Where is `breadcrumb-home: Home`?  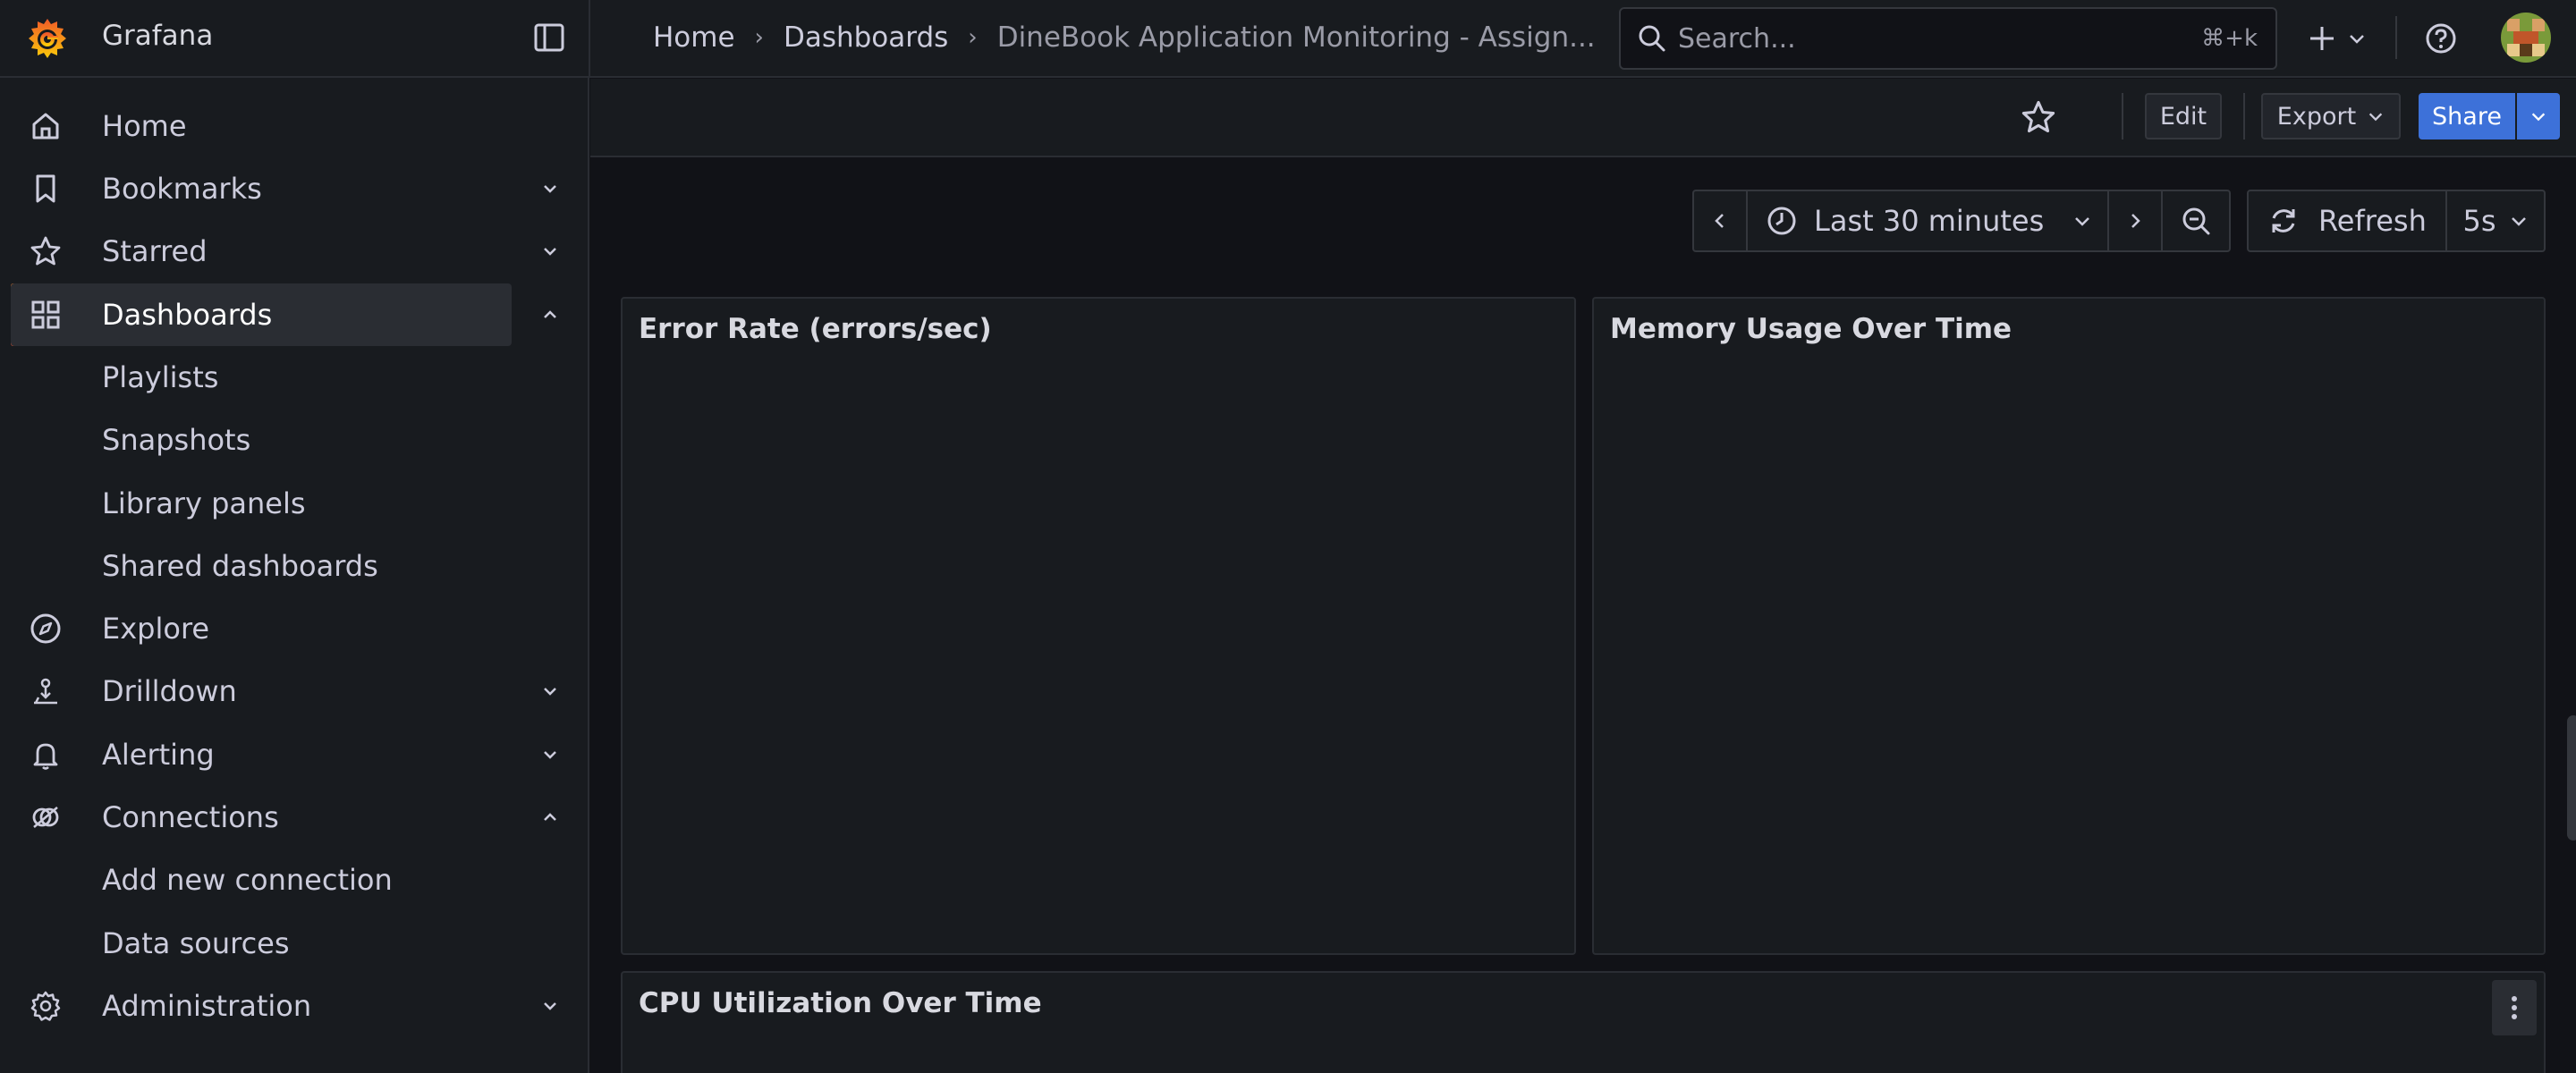 breadcrumb-home: Home is located at coordinates (694, 37).